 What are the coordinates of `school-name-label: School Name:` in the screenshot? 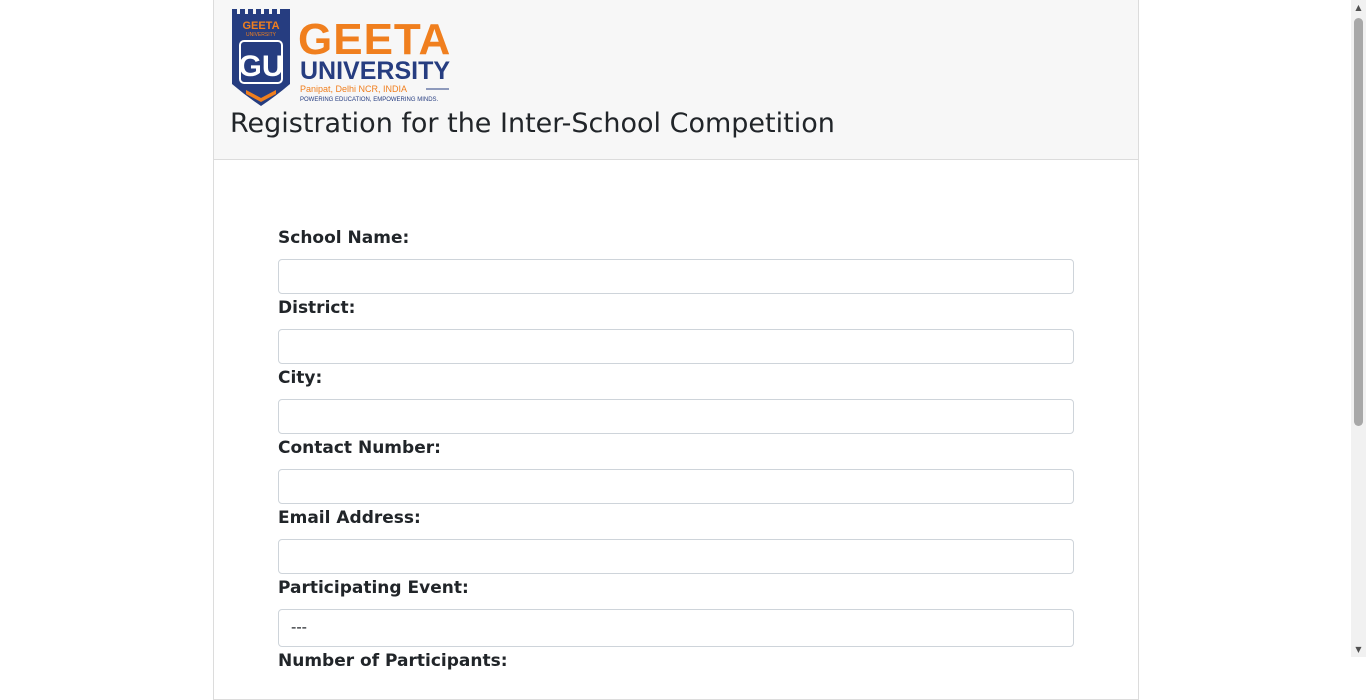 It's located at (344, 238).